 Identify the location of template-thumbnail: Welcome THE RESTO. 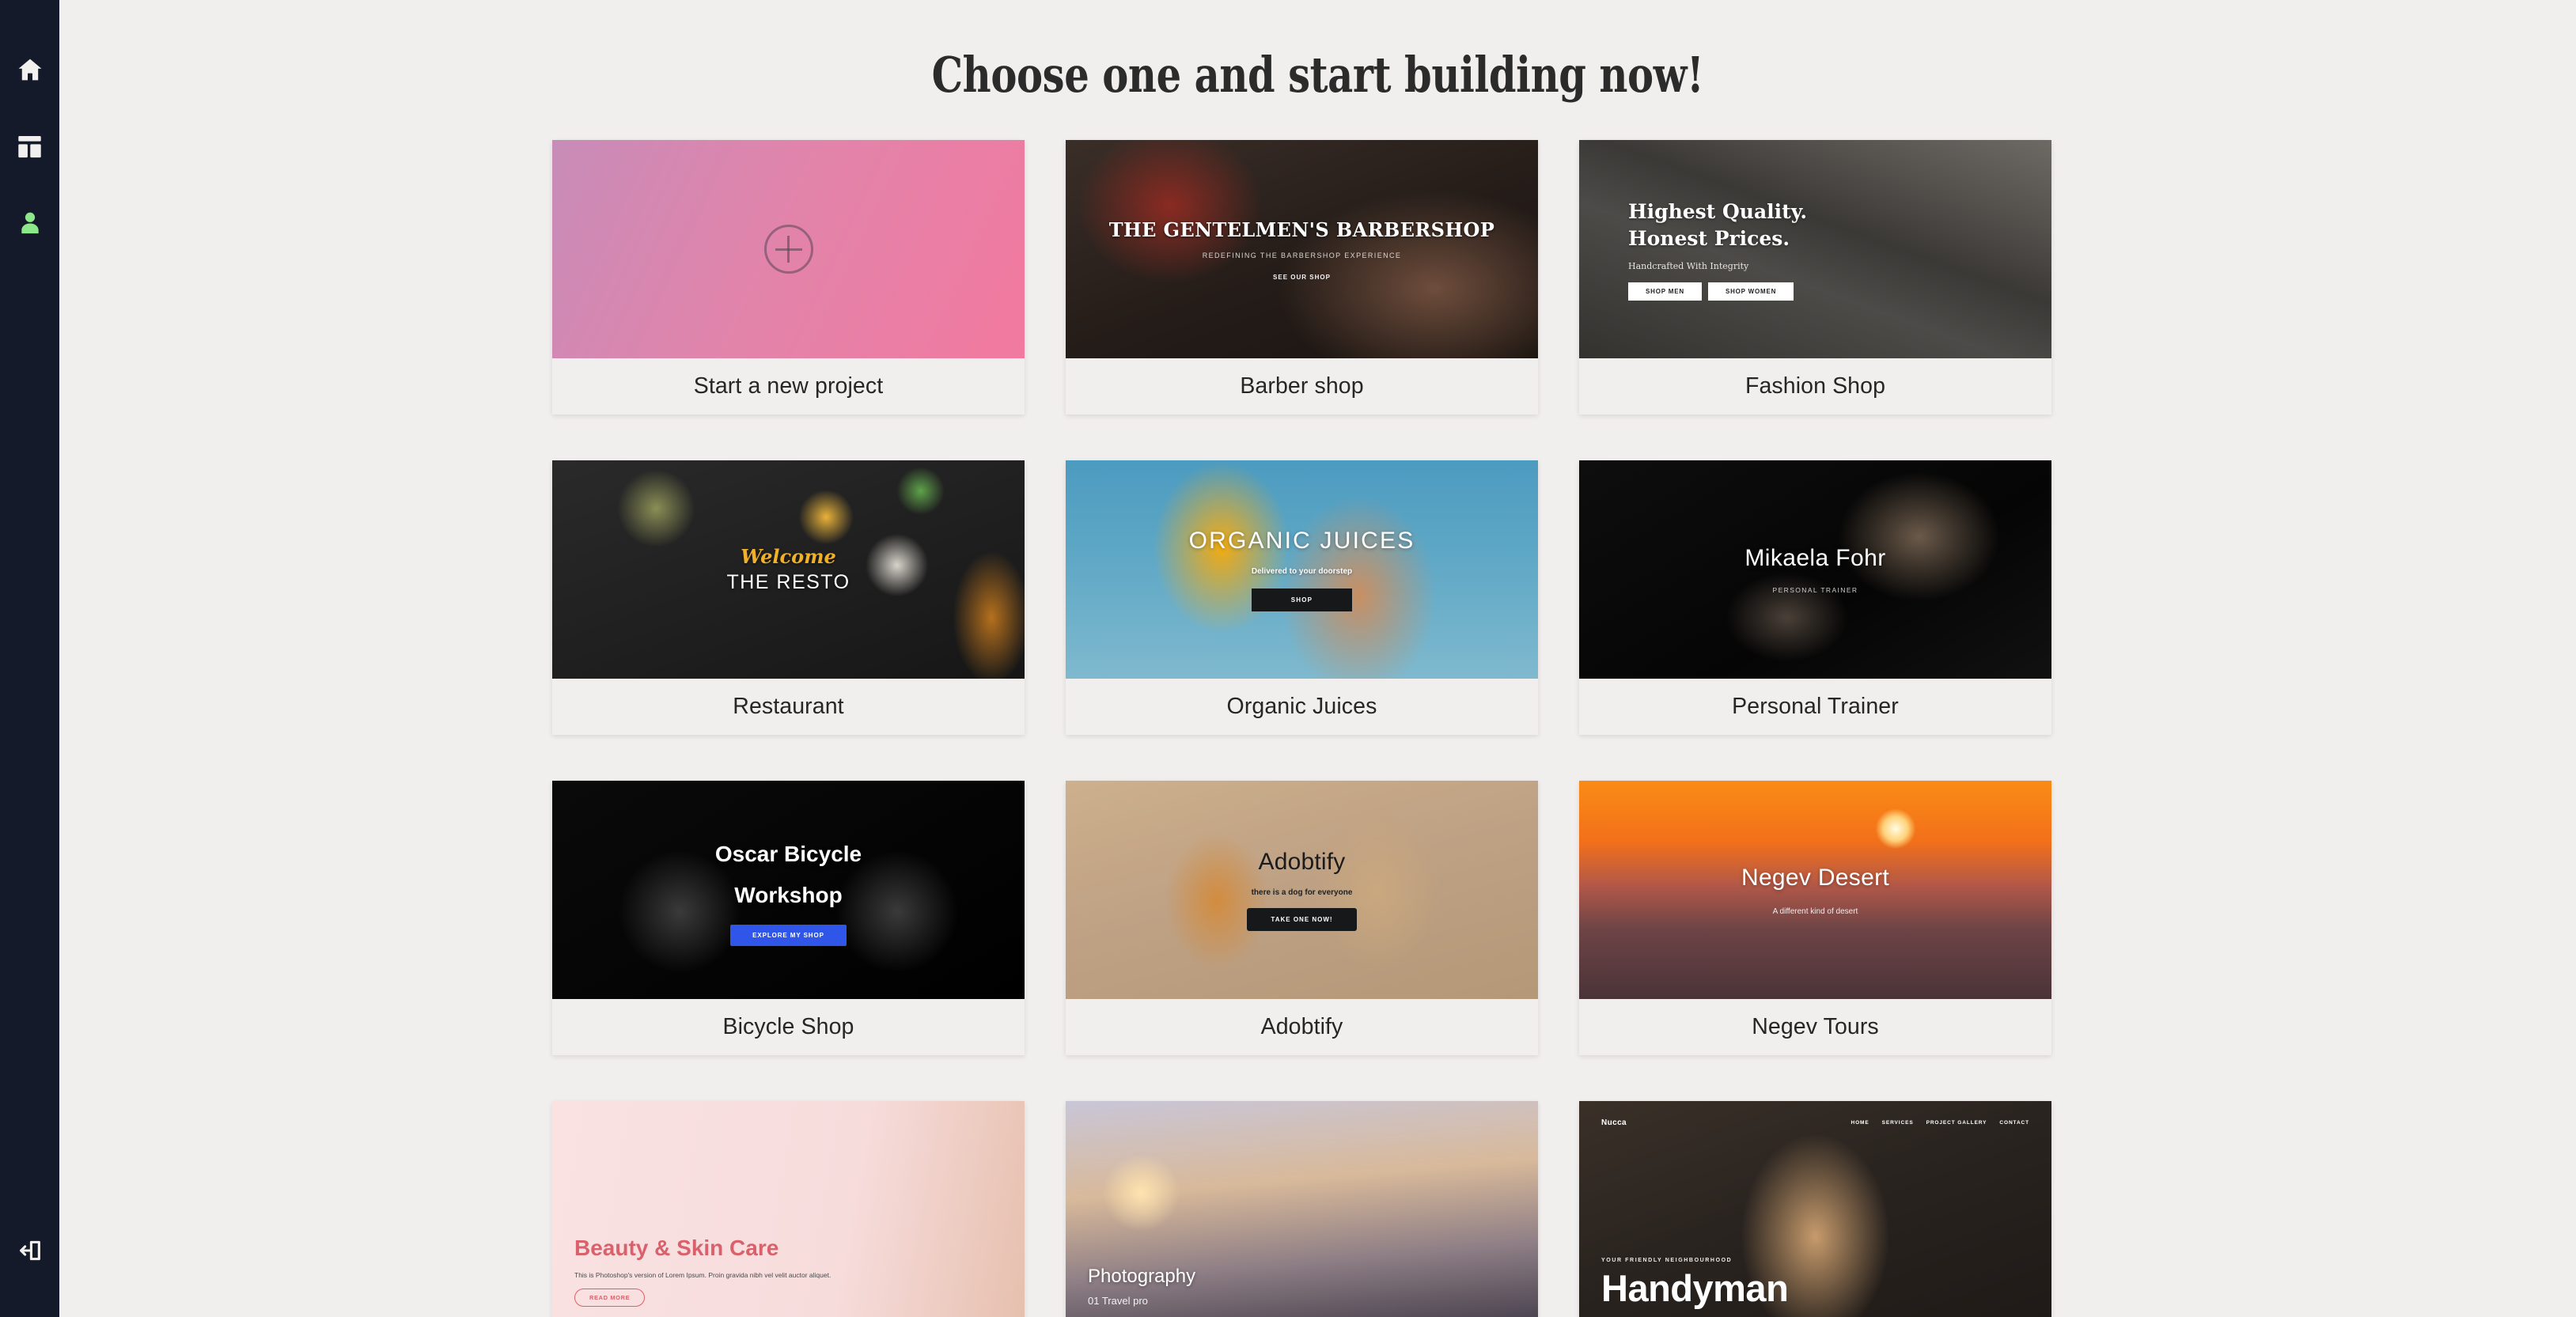
(788, 569).